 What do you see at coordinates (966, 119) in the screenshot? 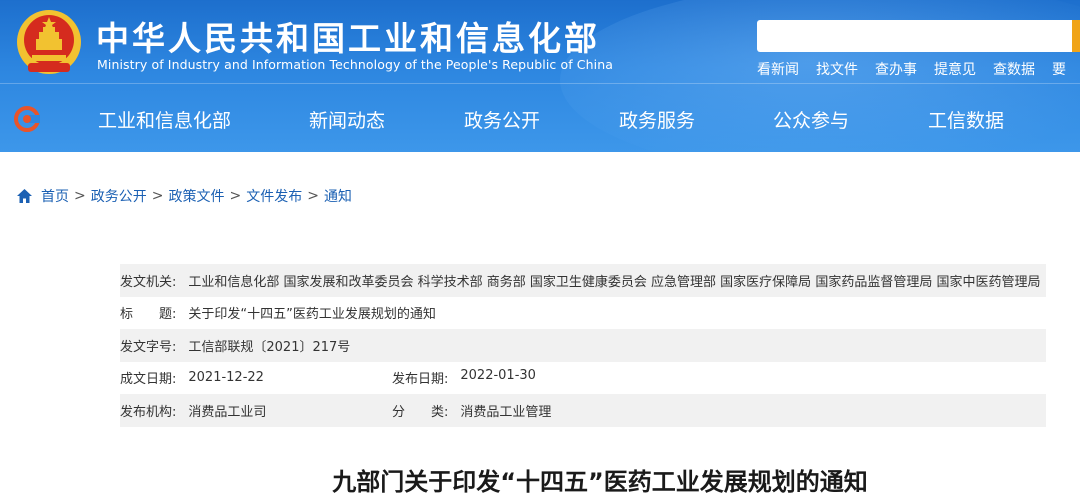
I see `nav-item-data: 工信数据` at bounding box center [966, 119].